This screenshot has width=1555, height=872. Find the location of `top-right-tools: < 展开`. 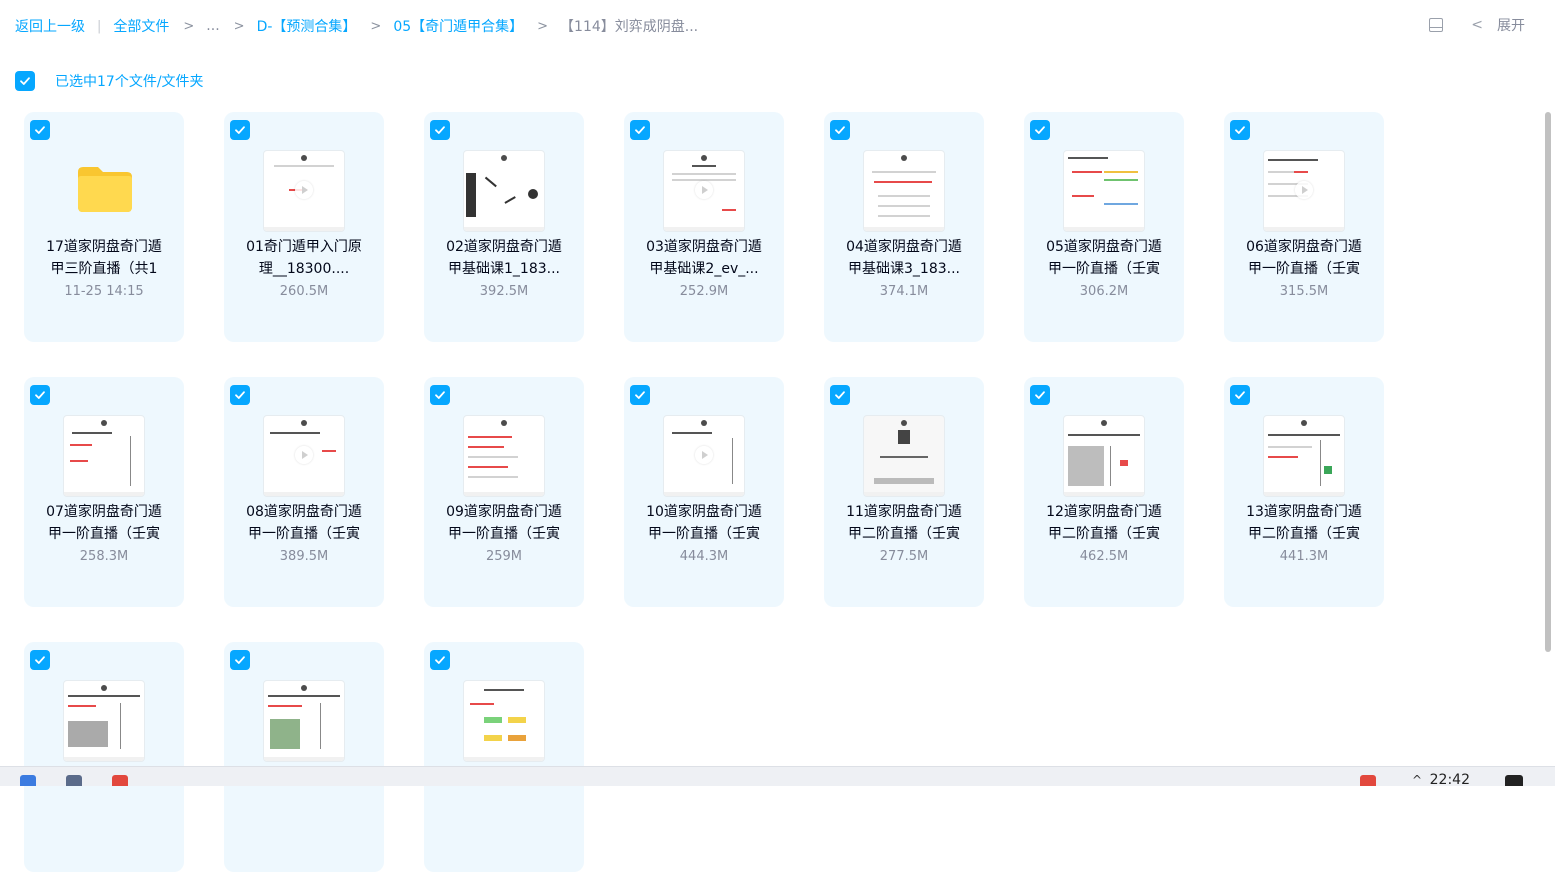

top-right-tools: < 展开 is located at coordinates (1477, 25).